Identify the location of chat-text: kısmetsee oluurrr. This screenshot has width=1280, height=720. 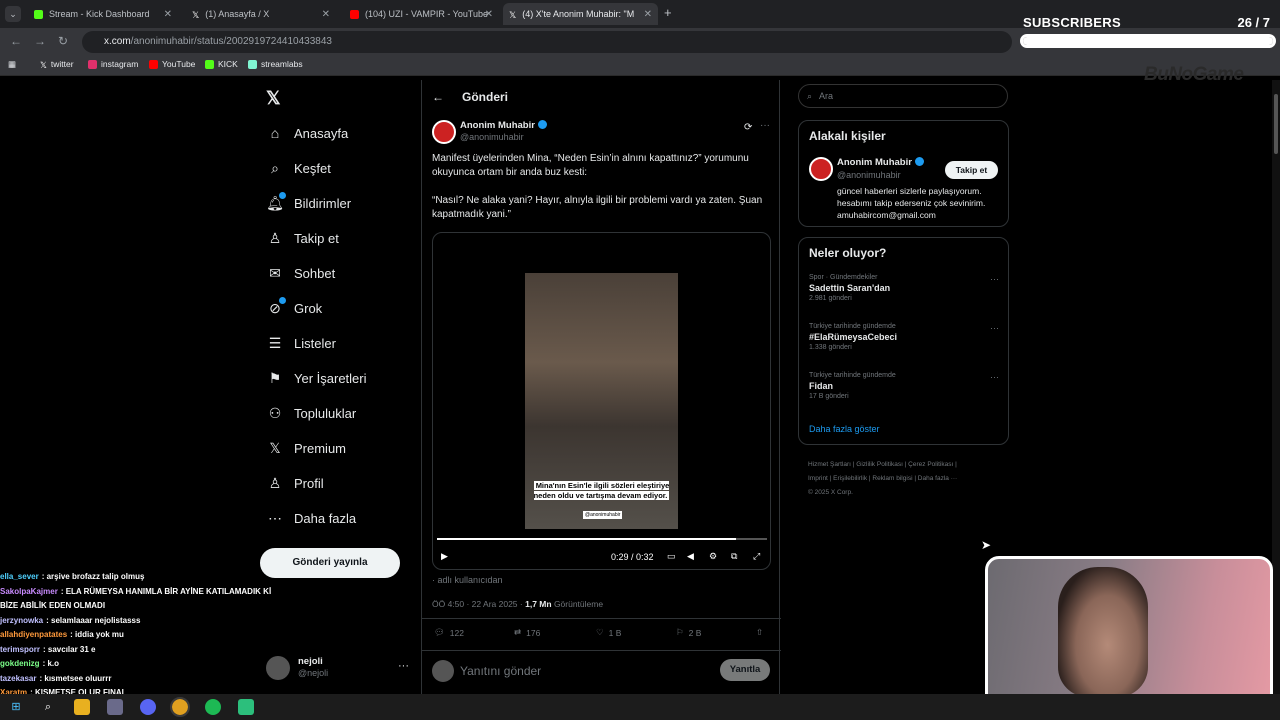
(78, 678).